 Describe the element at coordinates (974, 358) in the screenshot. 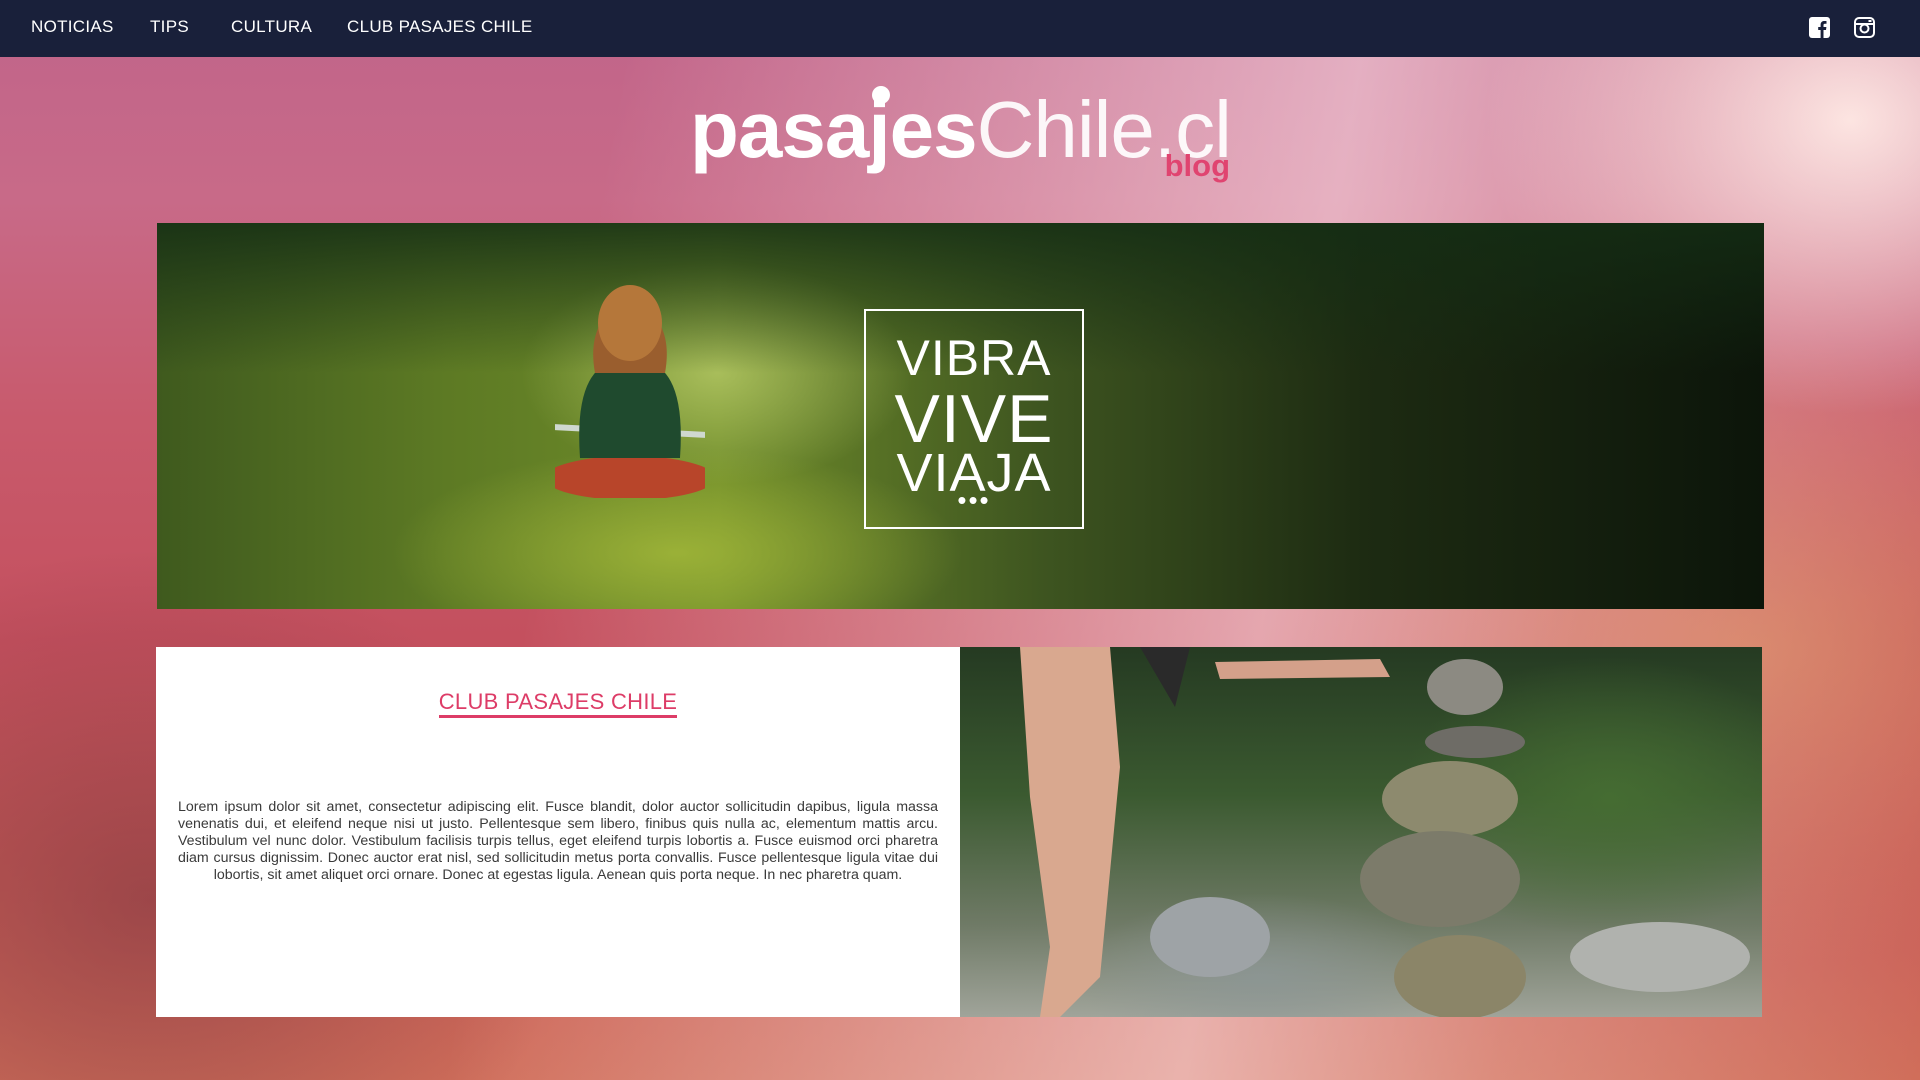

I see `slogan-vibra: VIBRA` at that location.